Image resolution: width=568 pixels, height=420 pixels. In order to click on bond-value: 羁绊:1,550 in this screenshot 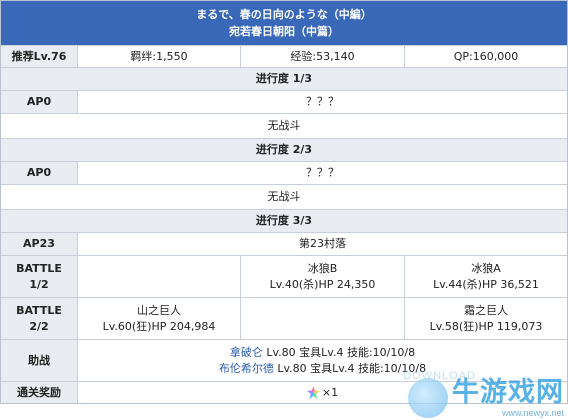, I will do `click(158, 56)`.